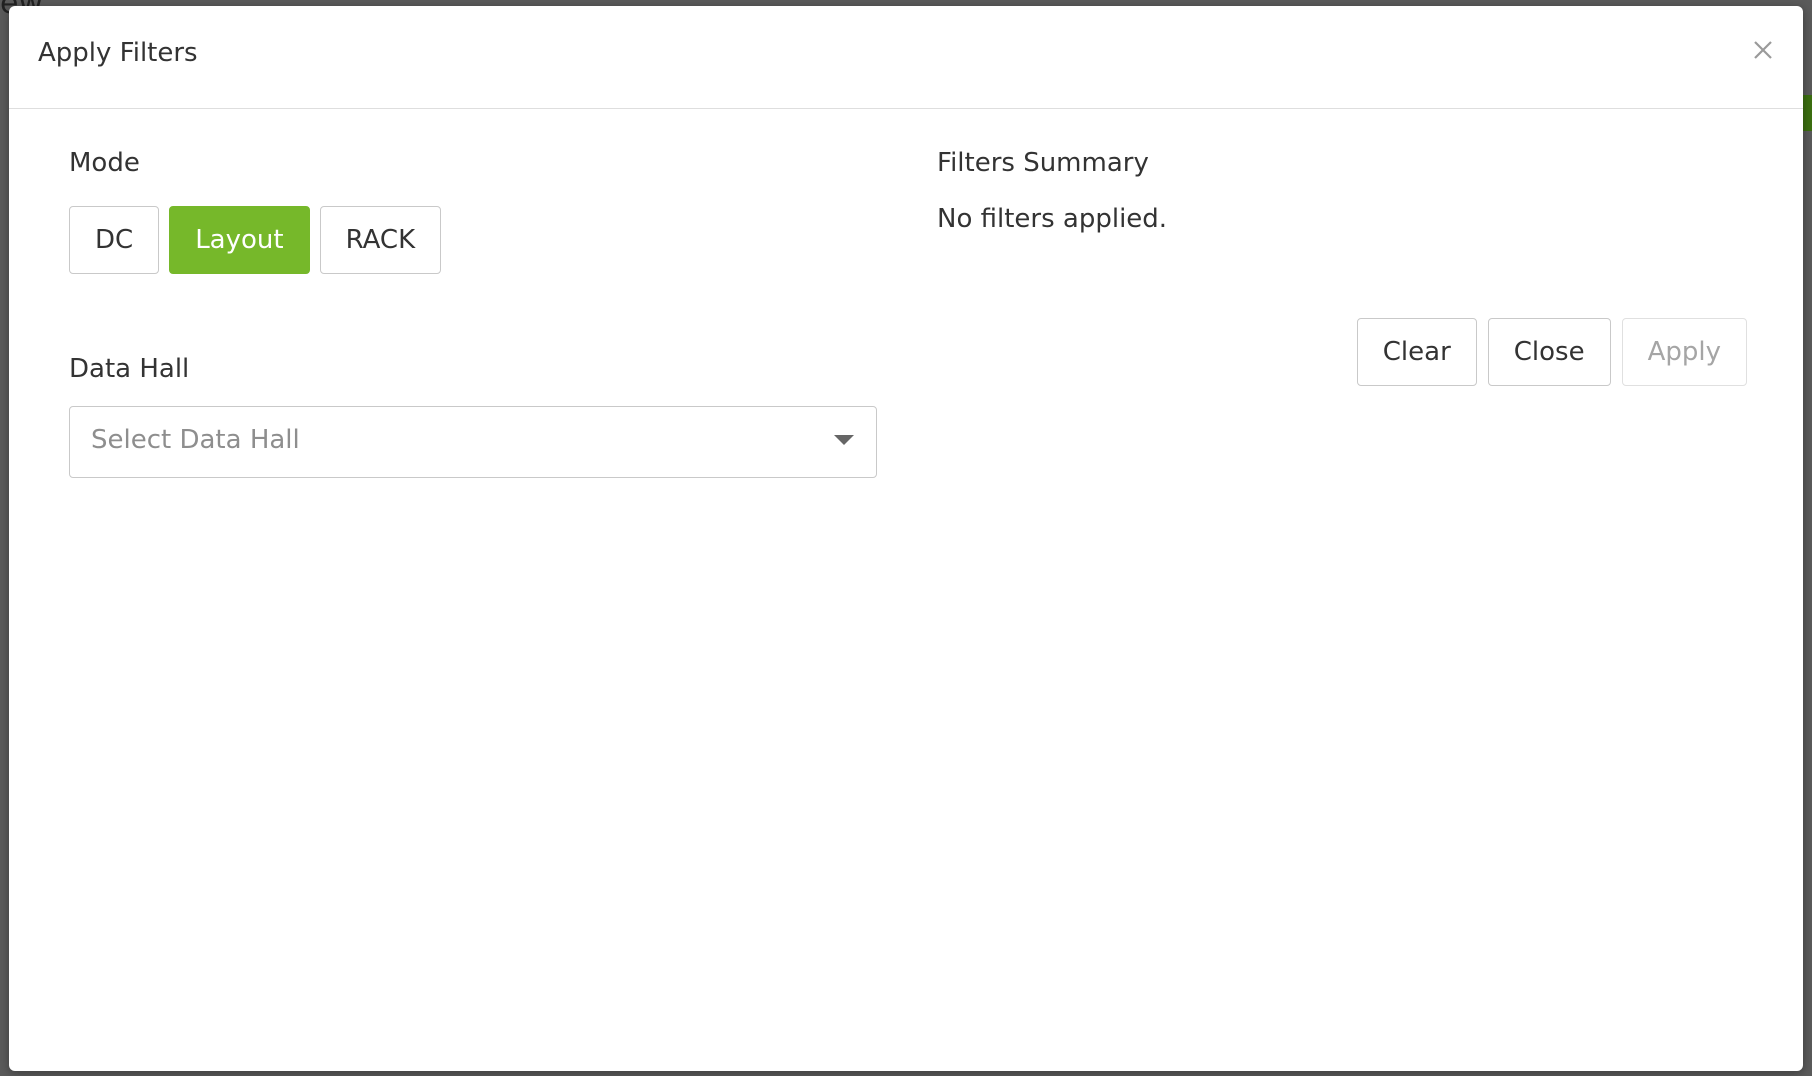 The height and width of the screenshot is (1076, 1812). I want to click on close-button: Close, so click(1549, 352).